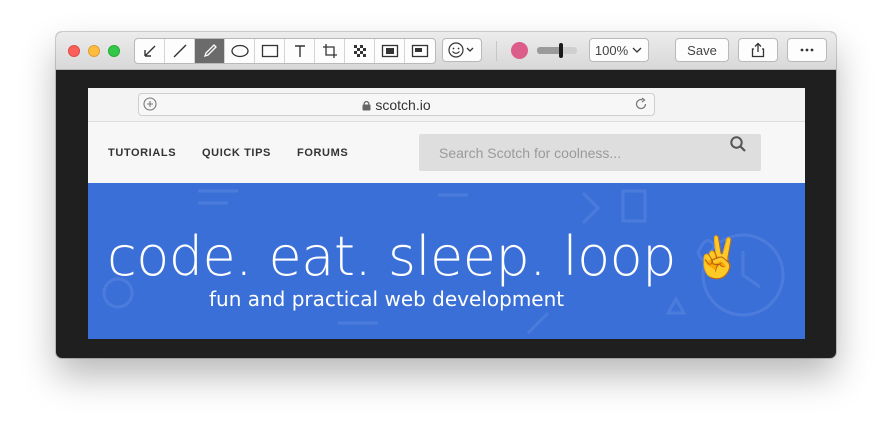  I want to click on peace-hand-icon: ✌, so click(717, 258).